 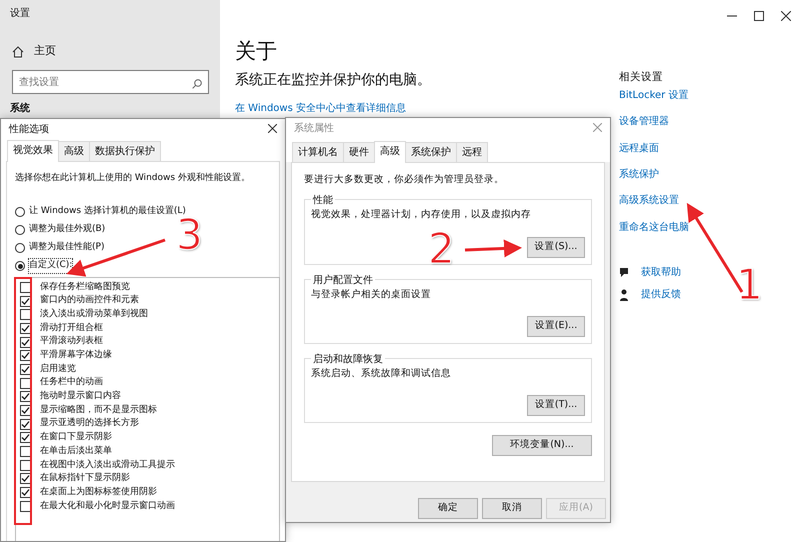 What do you see at coordinates (66, 248) in the screenshot?
I see `radio-label: 调整为最佳性能(P)` at bounding box center [66, 248].